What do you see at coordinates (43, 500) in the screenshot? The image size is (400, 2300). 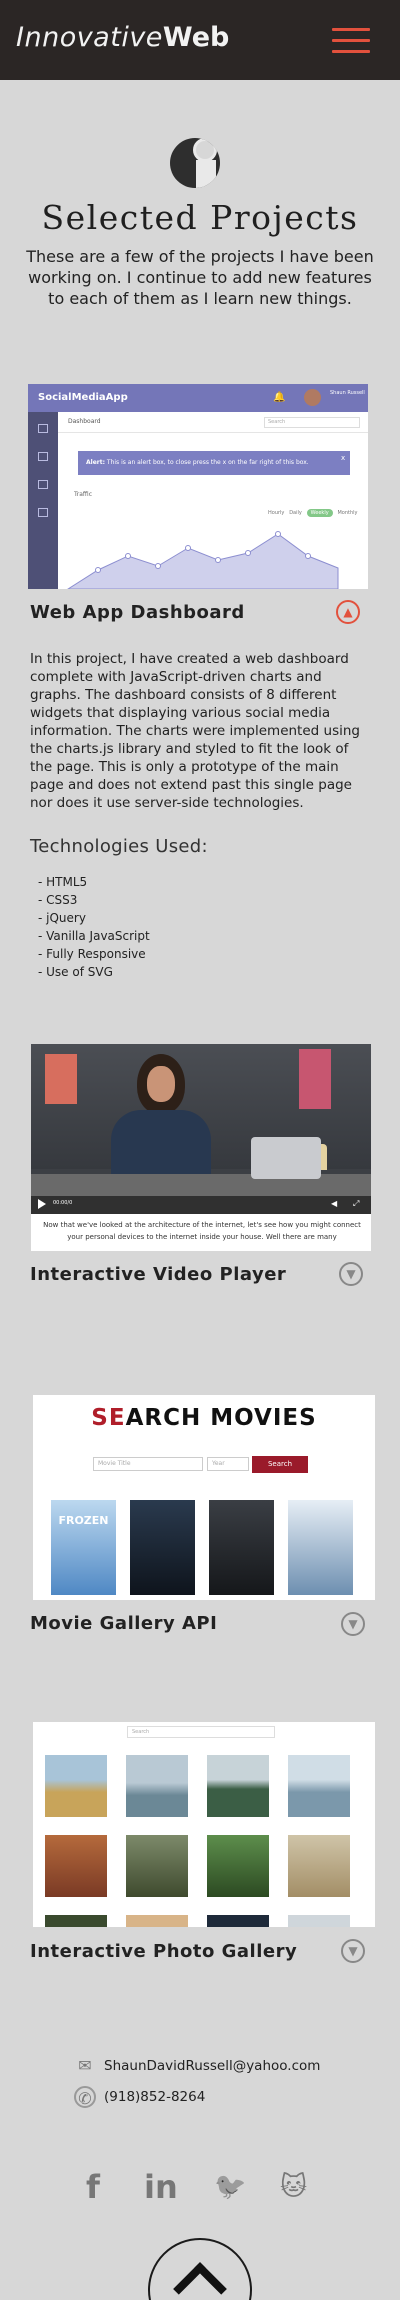 I see `dashboard-sidebar` at bounding box center [43, 500].